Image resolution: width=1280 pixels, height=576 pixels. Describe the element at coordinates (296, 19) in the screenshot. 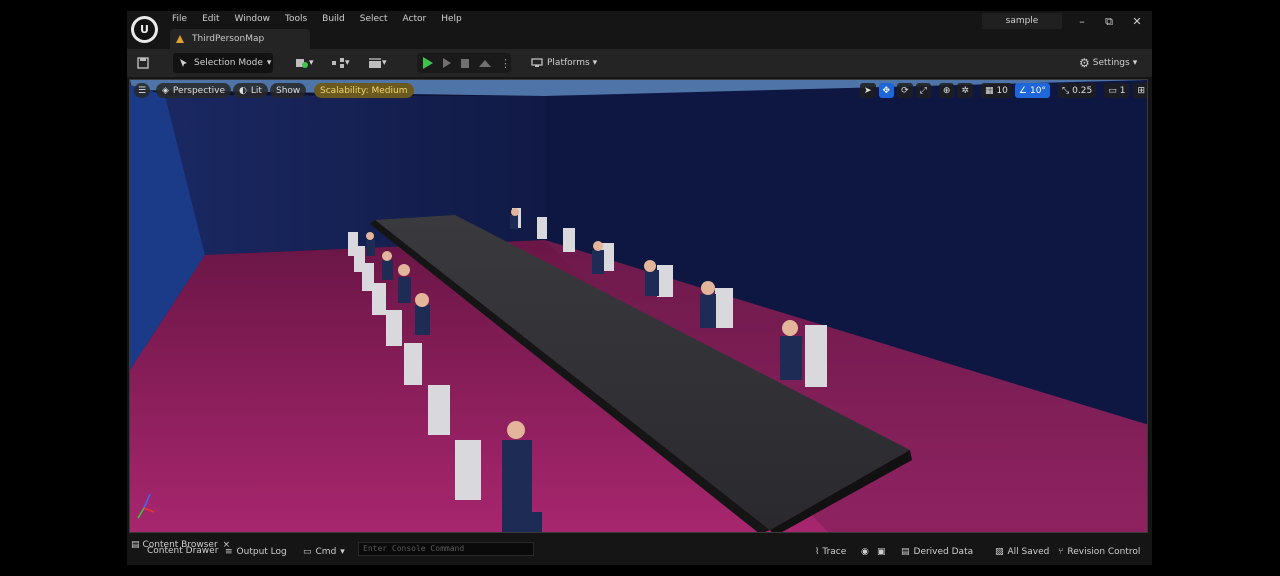

I see `menu-tools: Tools` at that location.